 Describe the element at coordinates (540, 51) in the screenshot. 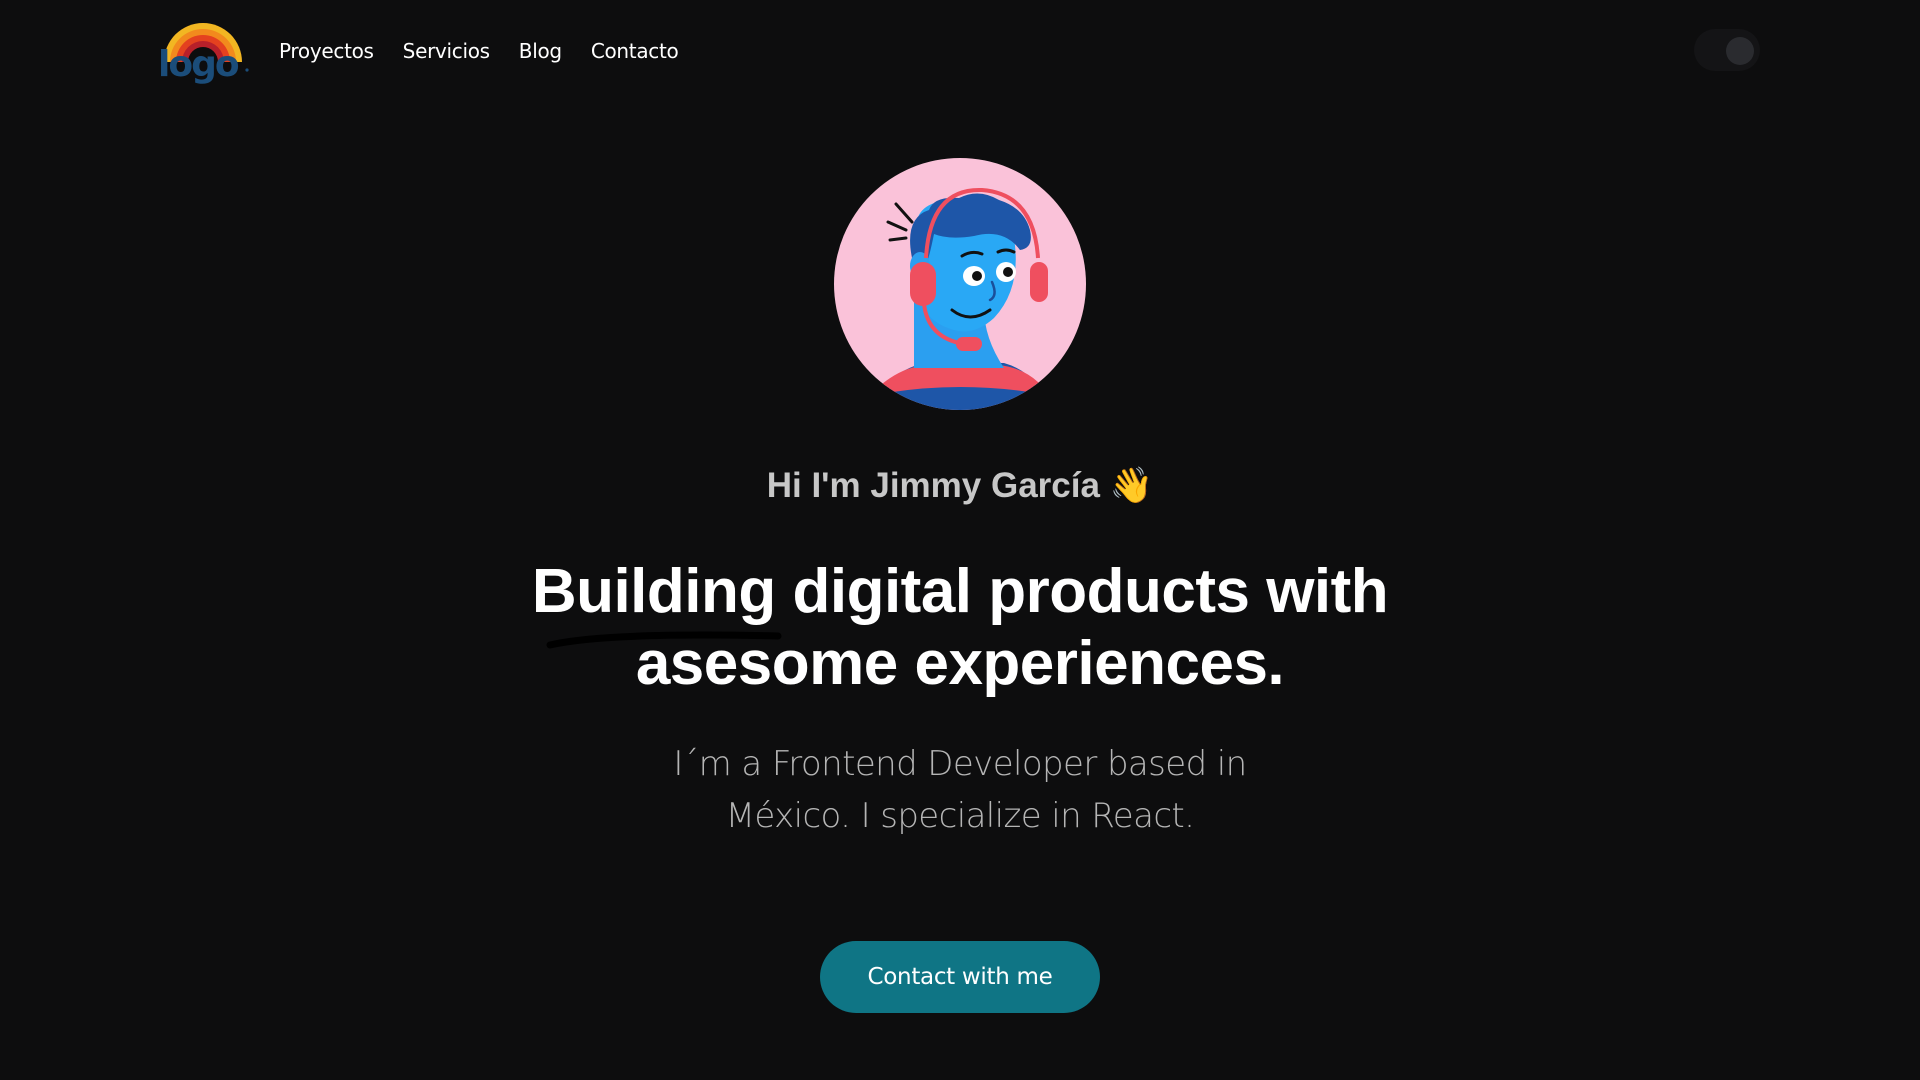

I see `nav-link-blog: Blog` at that location.